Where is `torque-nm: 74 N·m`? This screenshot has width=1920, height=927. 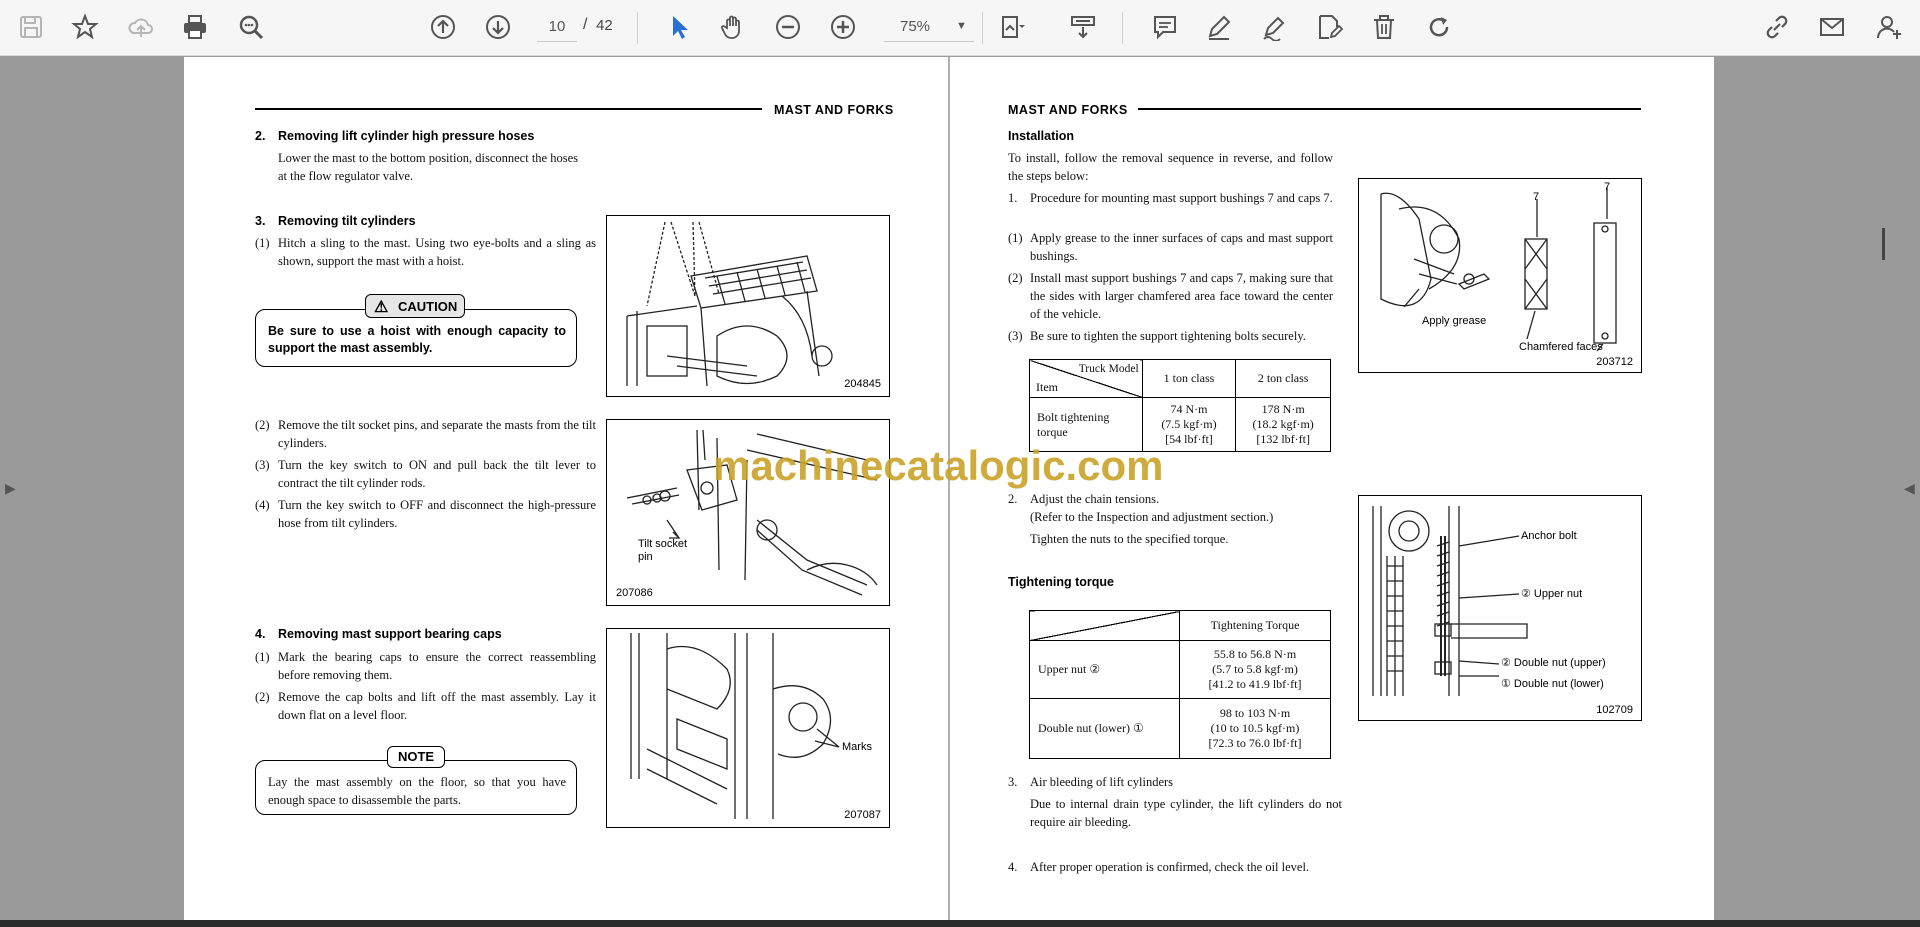 torque-nm: 74 N·m is located at coordinates (1189, 409).